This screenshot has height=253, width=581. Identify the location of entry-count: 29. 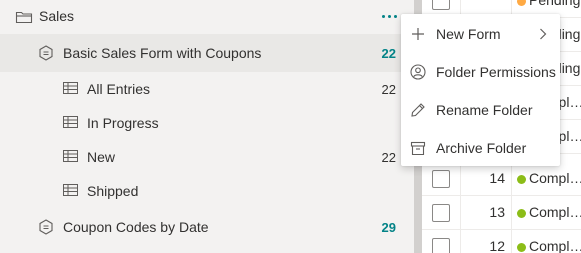
(388, 227).